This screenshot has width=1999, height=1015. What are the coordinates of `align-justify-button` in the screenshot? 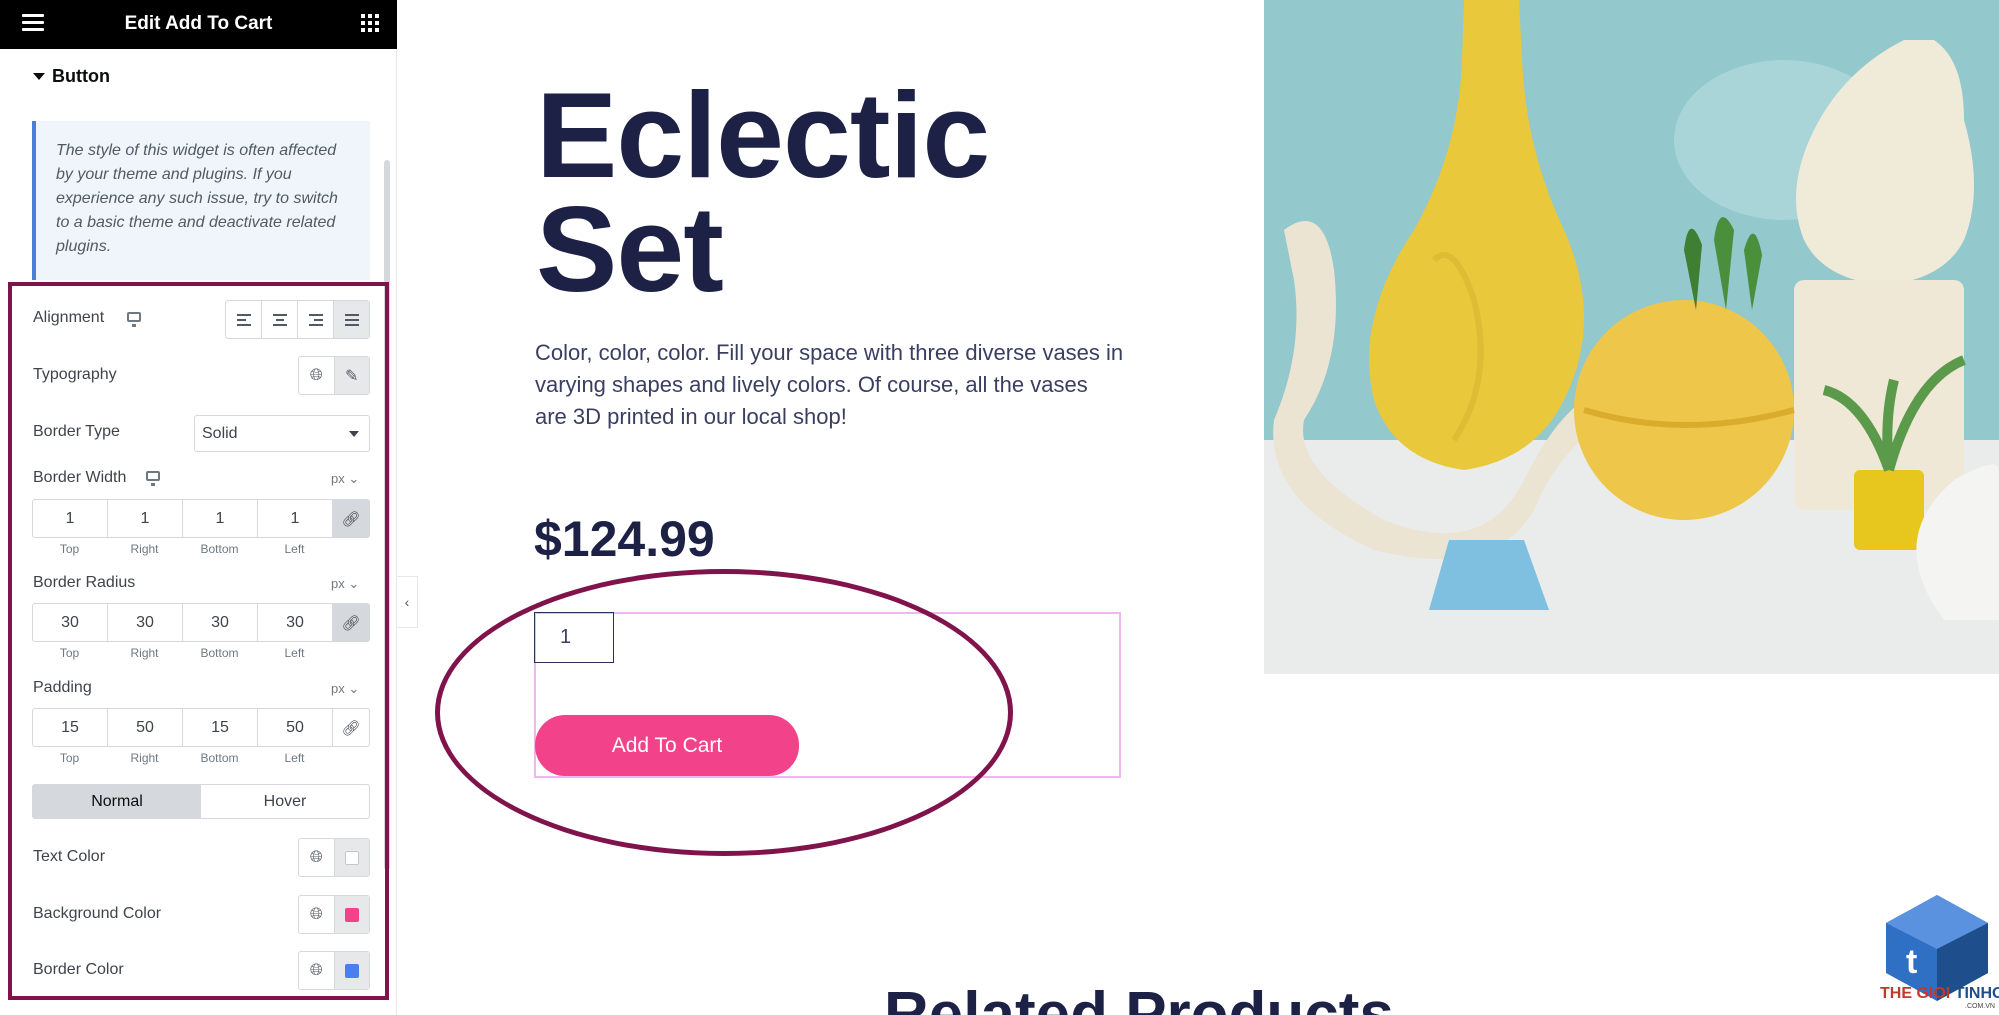 It's located at (351, 319).